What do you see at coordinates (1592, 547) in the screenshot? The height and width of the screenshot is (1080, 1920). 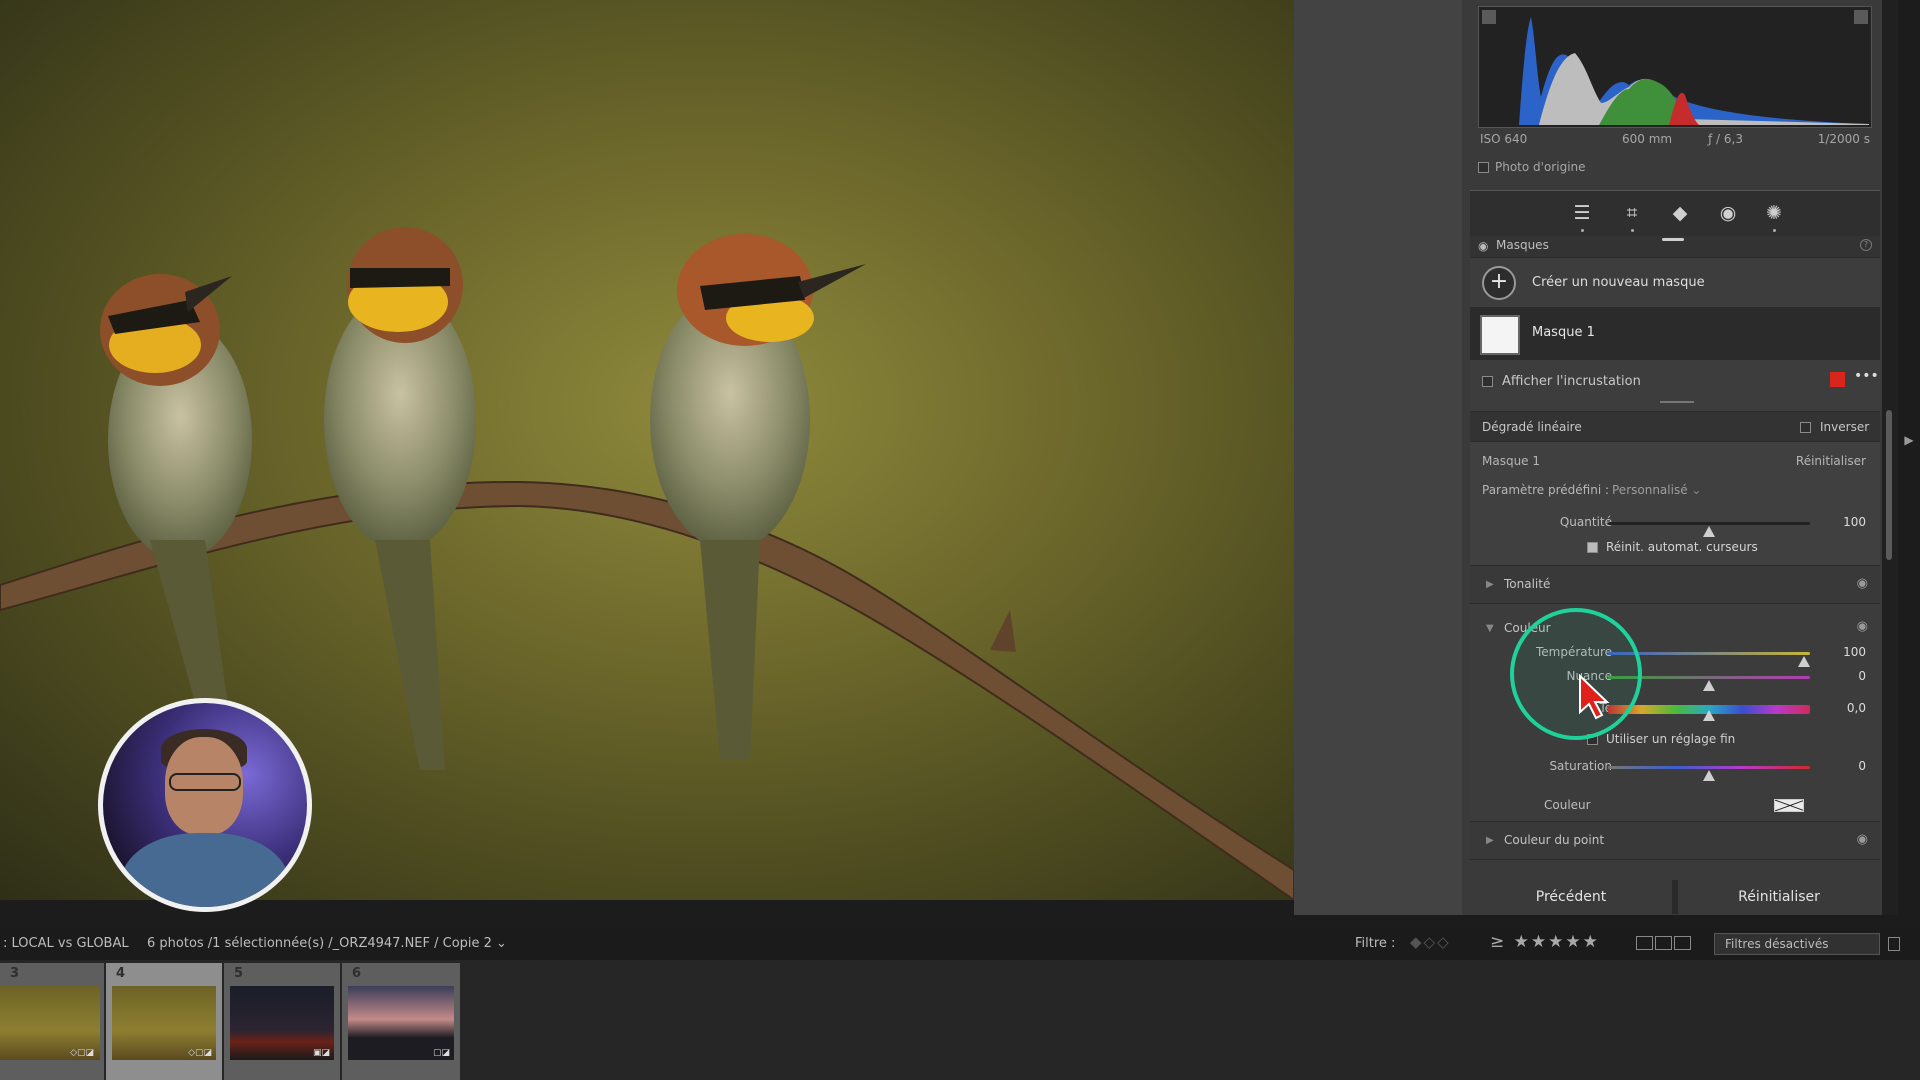 I see `auto-reset-checkbox` at bounding box center [1592, 547].